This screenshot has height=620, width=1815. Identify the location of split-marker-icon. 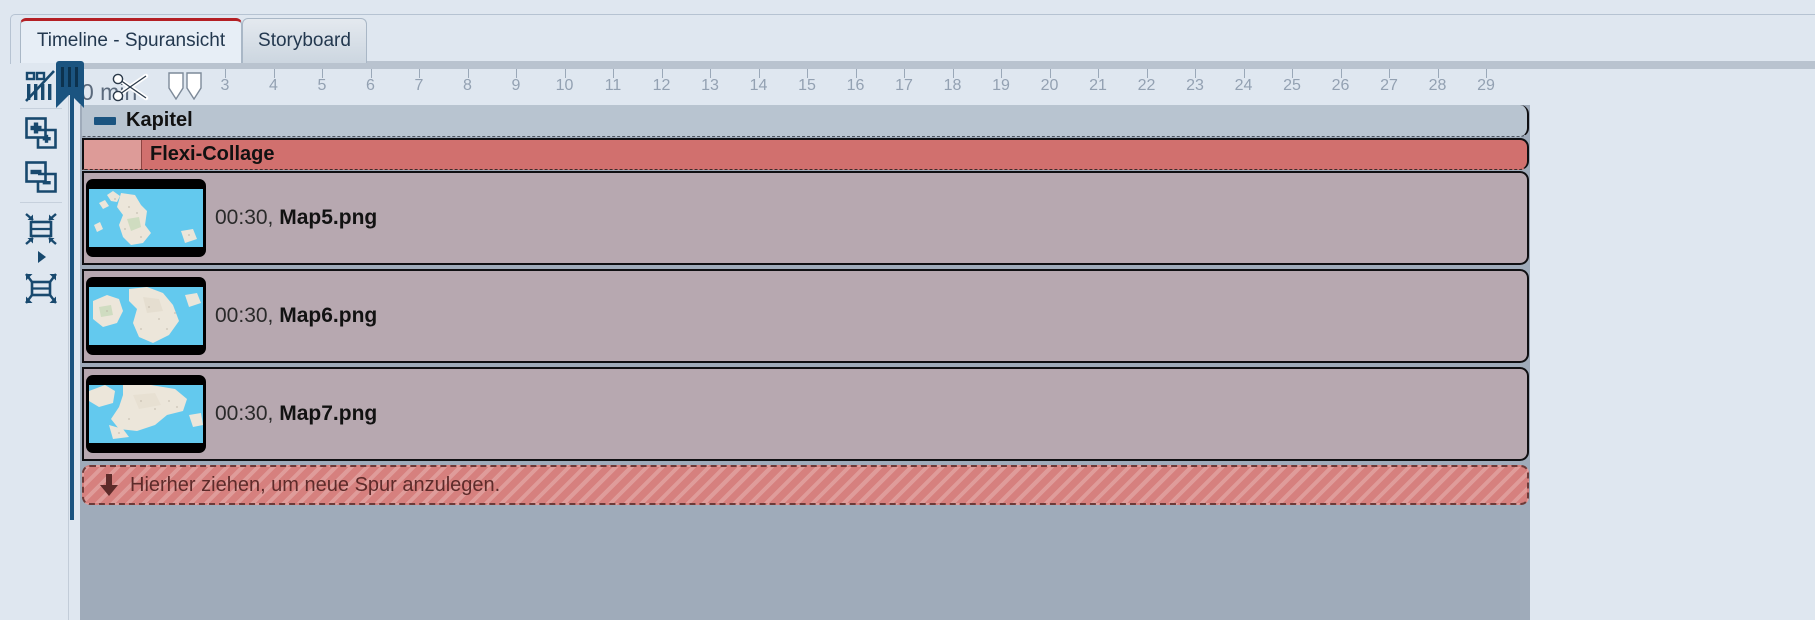
(185, 86).